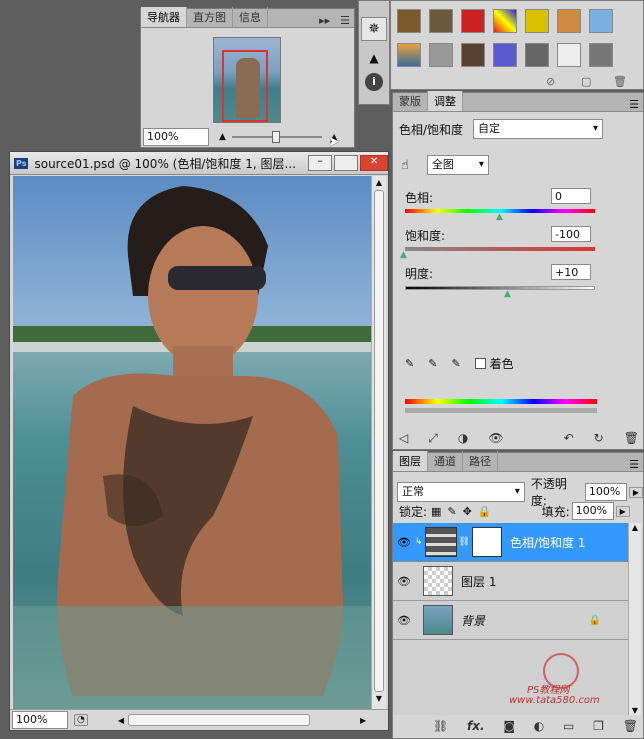 This screenshot has height=739, width=644. Describe the element at coordinates (478, 581) in the screenshot. I see `layer-name: 图层 1` at that location.